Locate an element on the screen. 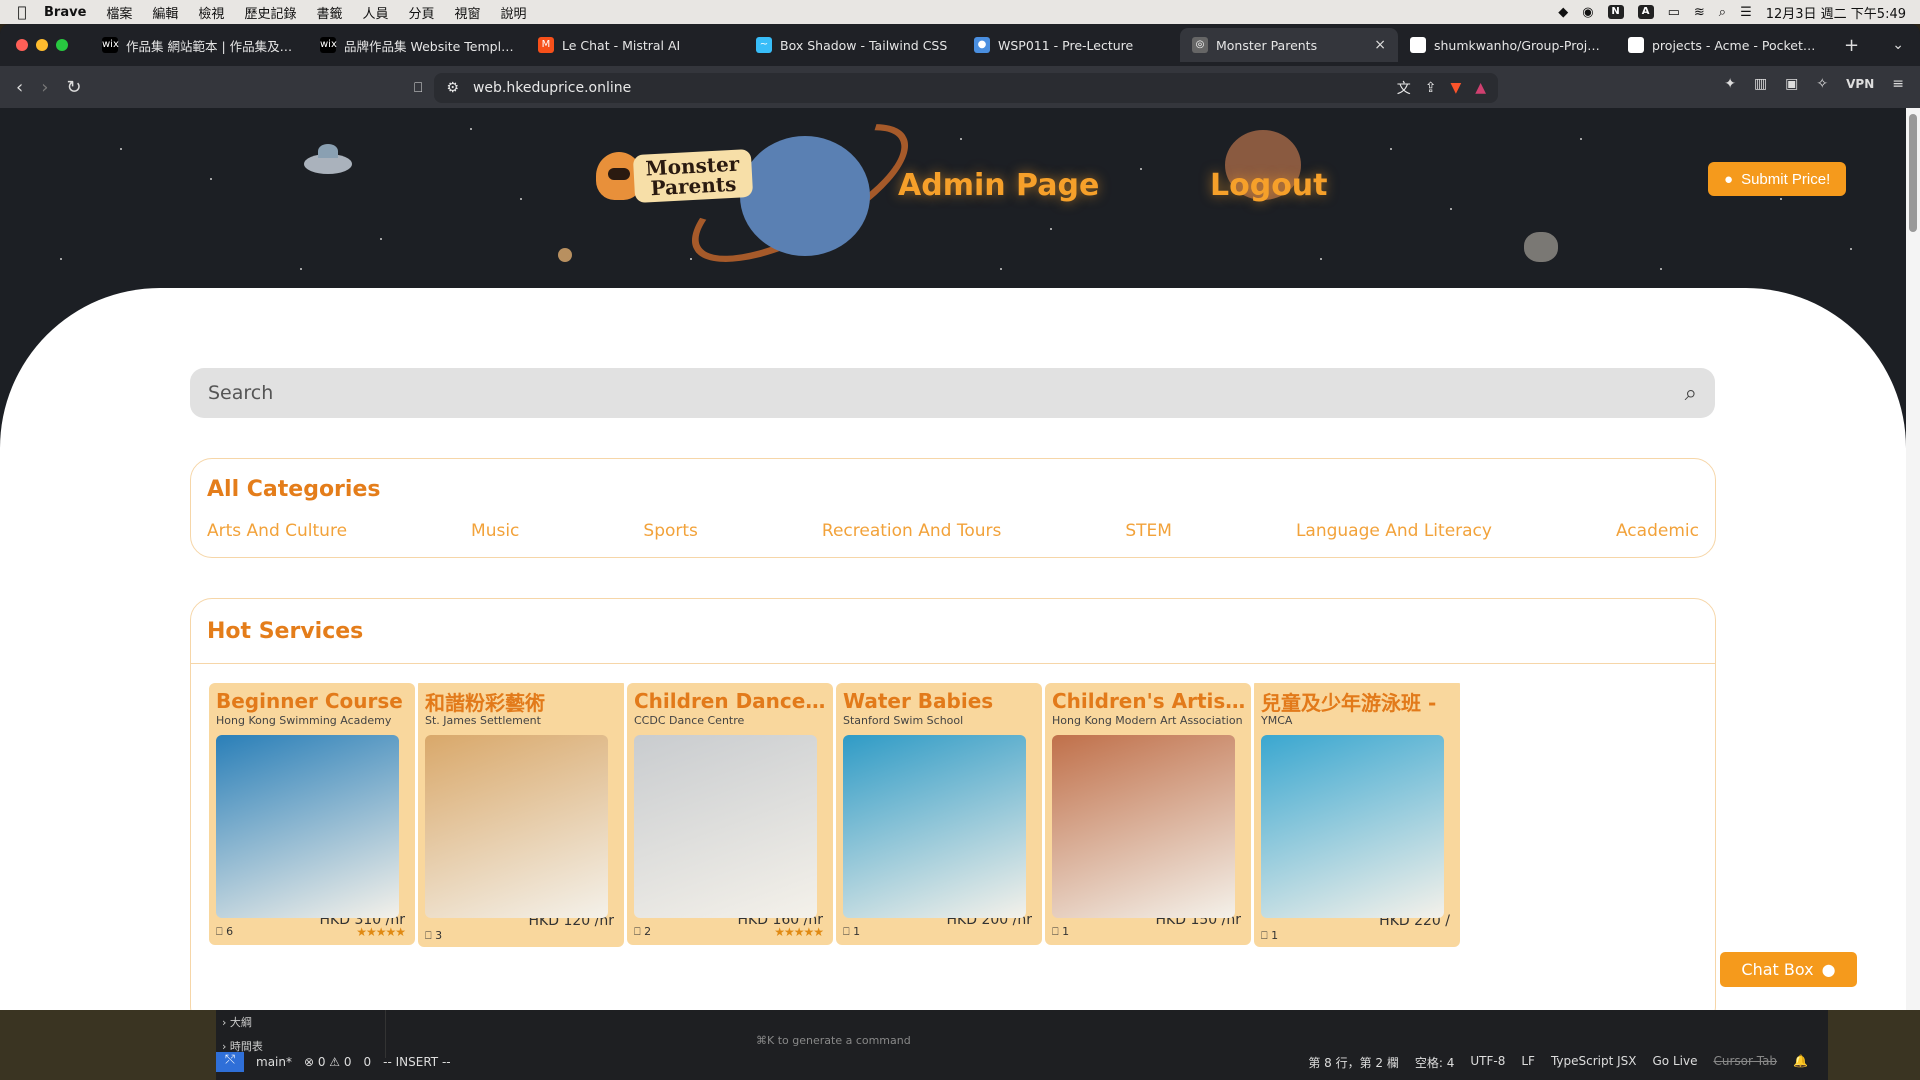 This screenshot has width=1920, height=1080. menu-window: 視窗 is located at coordinates (468, 12).